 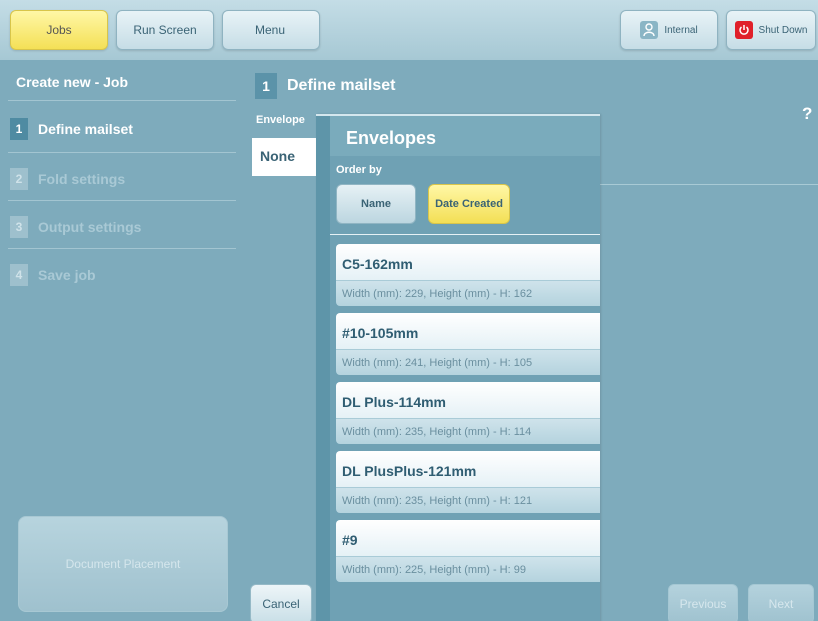 I want to click on step-number: 1, so click(x=19, y=129).